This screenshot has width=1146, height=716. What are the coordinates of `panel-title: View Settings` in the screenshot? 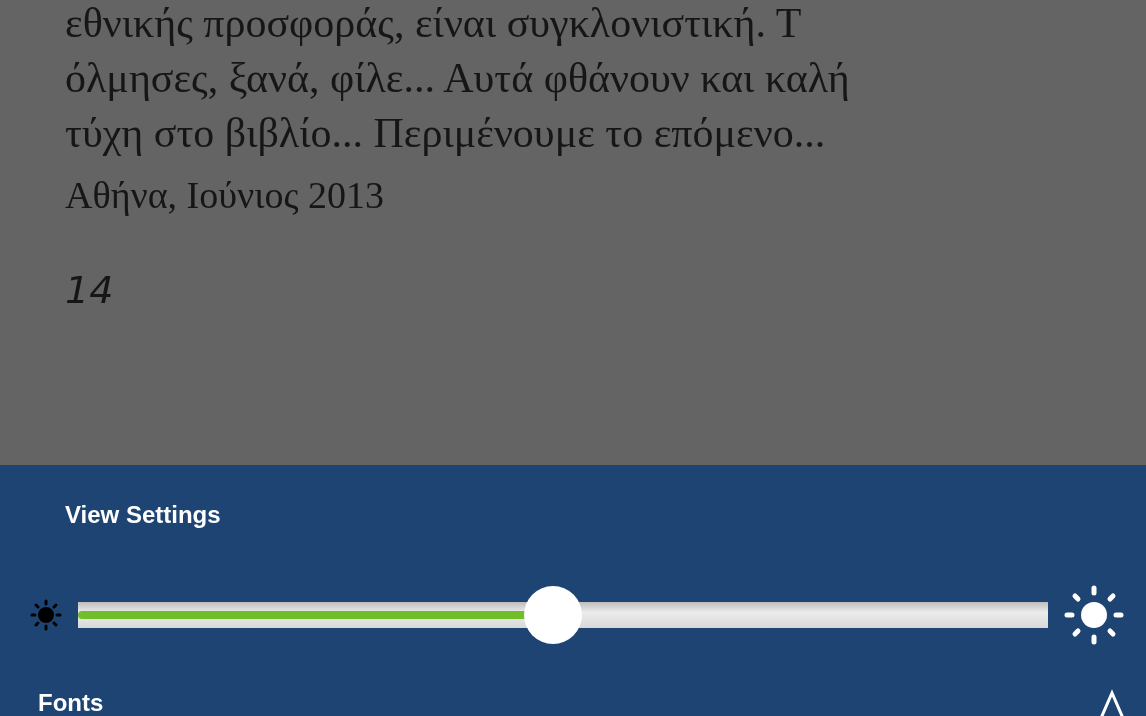 It's located at (143, 515).